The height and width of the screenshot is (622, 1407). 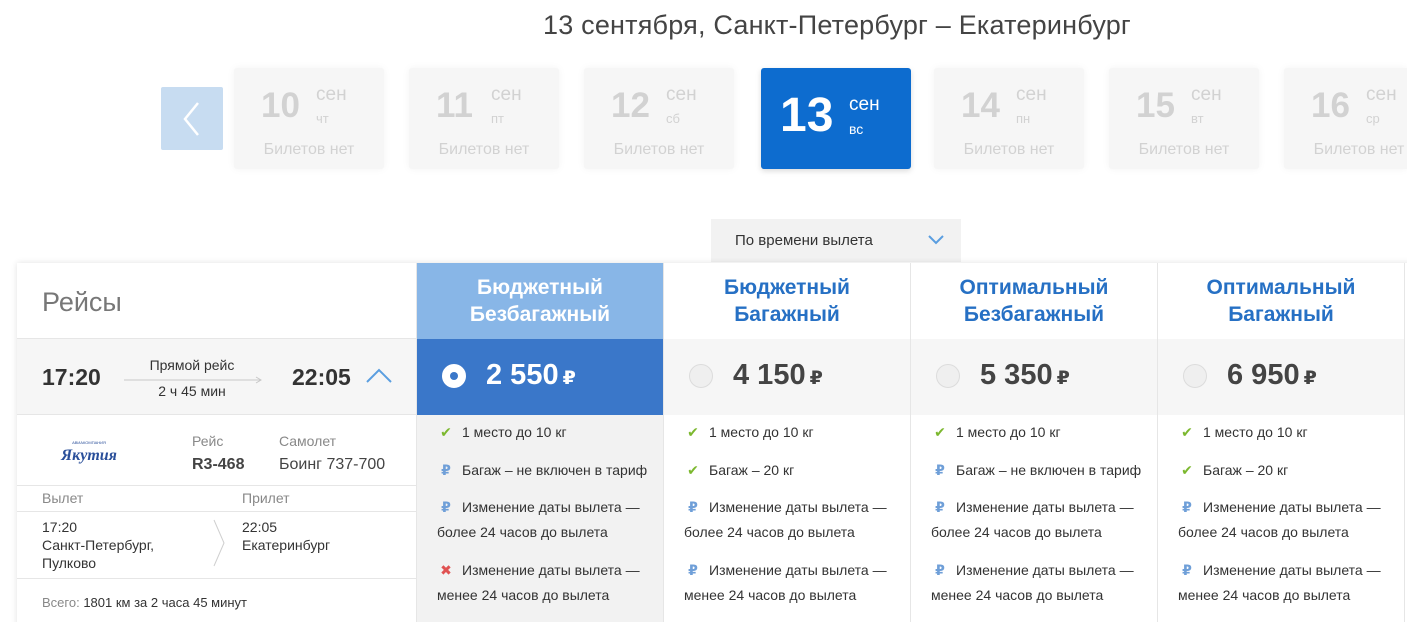 I want to click on date-card: 14 сен пн Билетов нет, so click(x=1009, y=118).